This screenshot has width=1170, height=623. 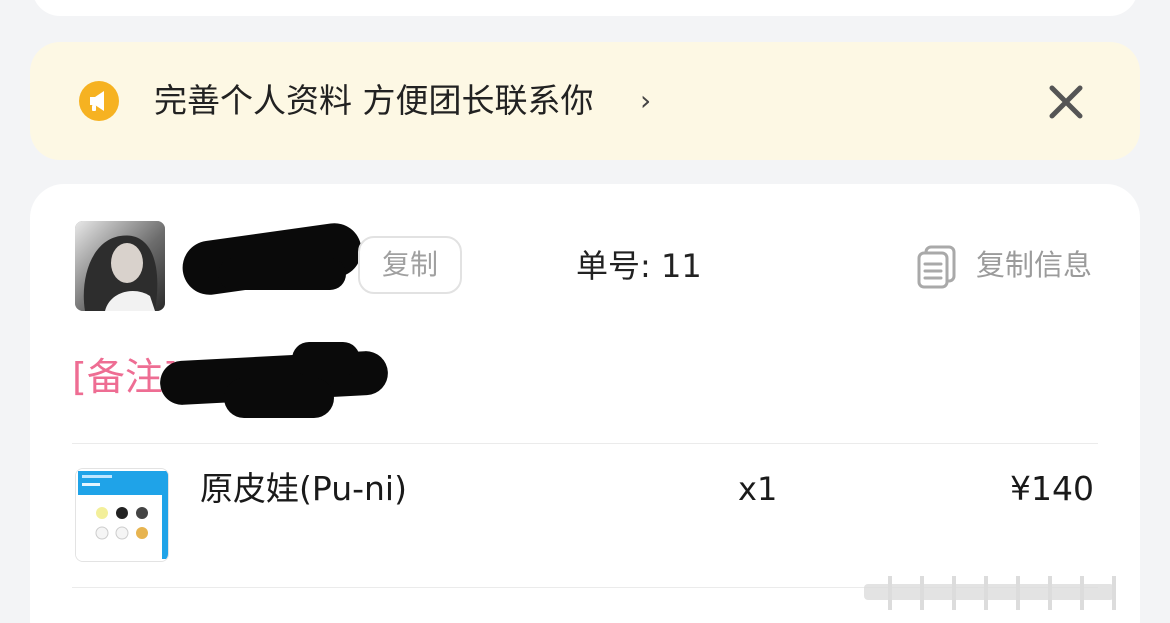 I want to click on notice-text: 完善个人资料 方便团长联系你, so click(x=374, y=101).